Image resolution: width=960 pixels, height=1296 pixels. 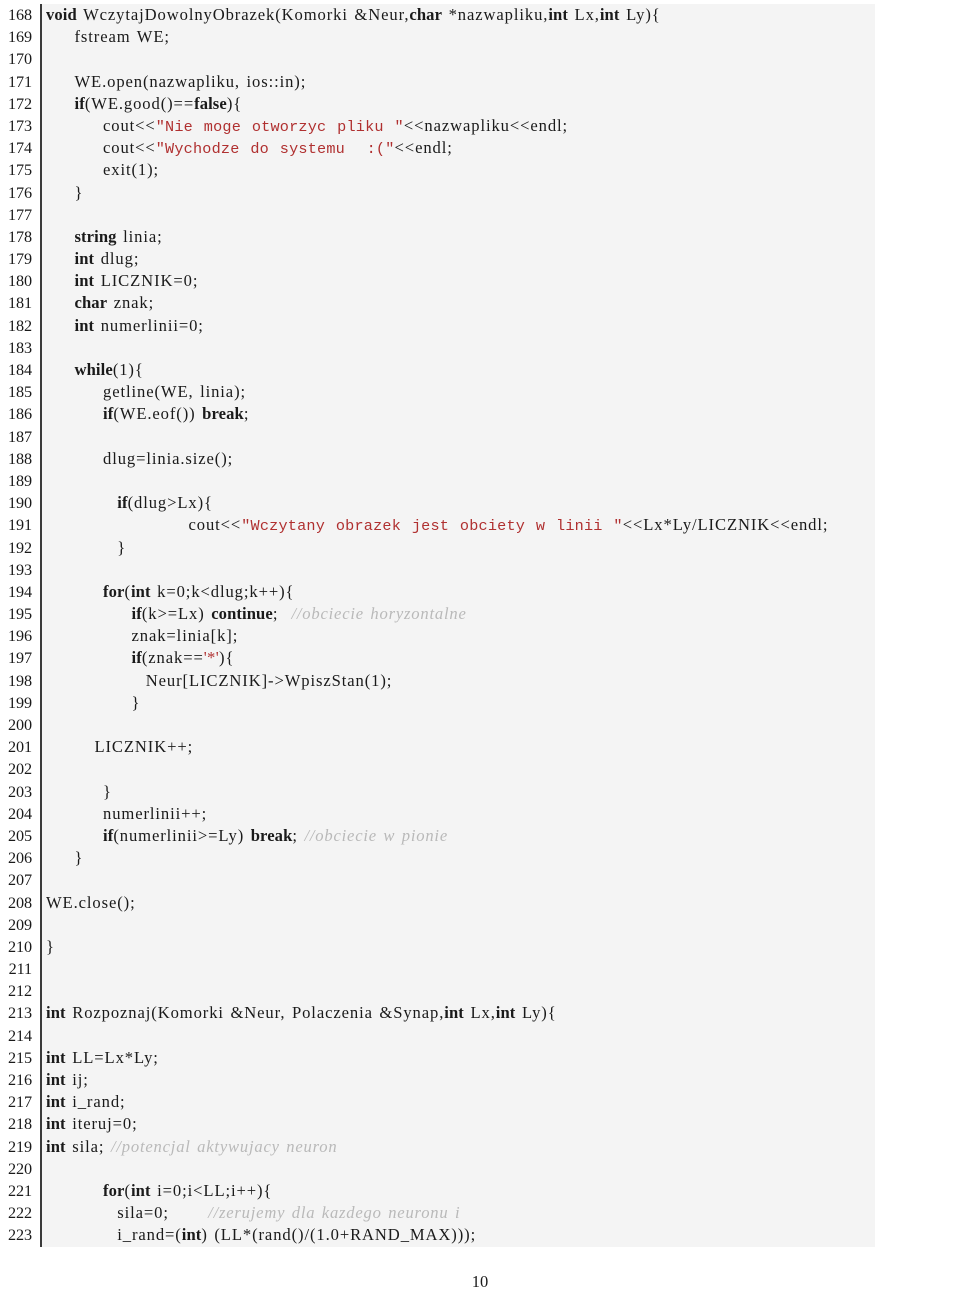 What do you see at coordinates (640, 14) in the screenshot?
I see `token-id: Ly){` at bounding box center [640, 14].